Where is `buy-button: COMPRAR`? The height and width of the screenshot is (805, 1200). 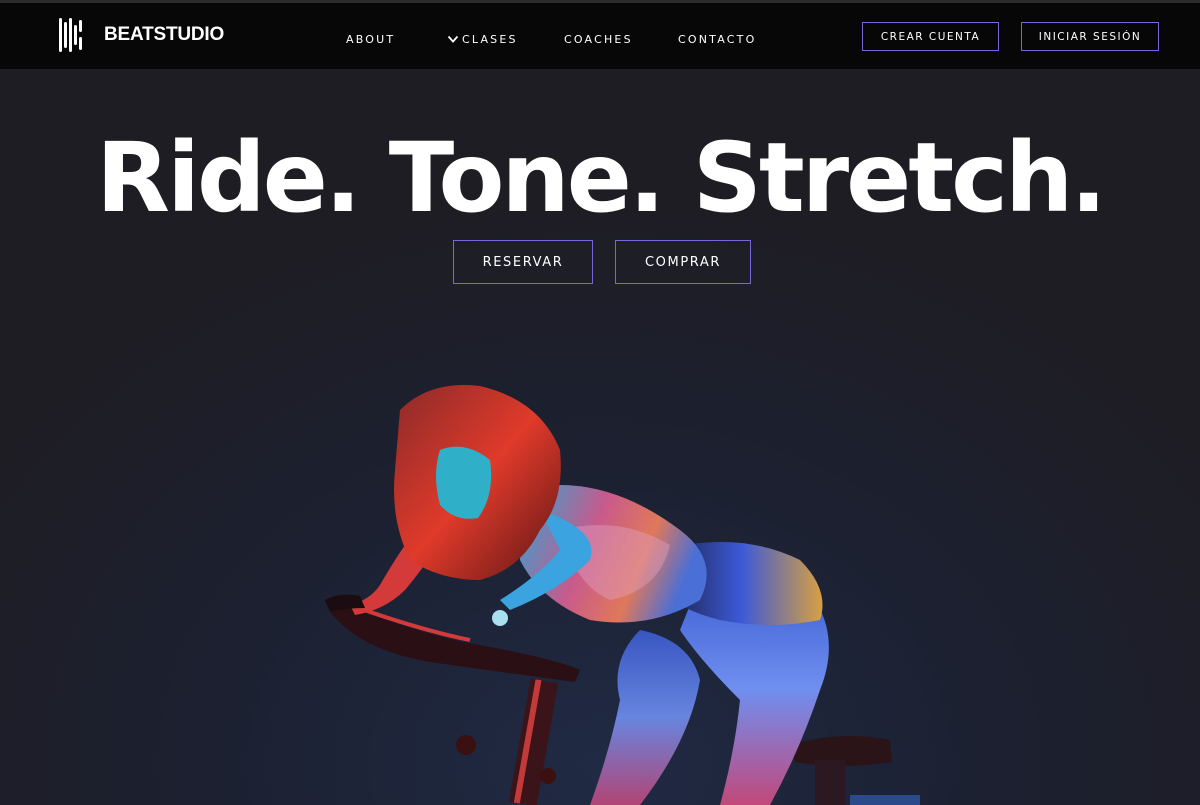 buy-button: COMPRAR is located at coordinates (683, 262).